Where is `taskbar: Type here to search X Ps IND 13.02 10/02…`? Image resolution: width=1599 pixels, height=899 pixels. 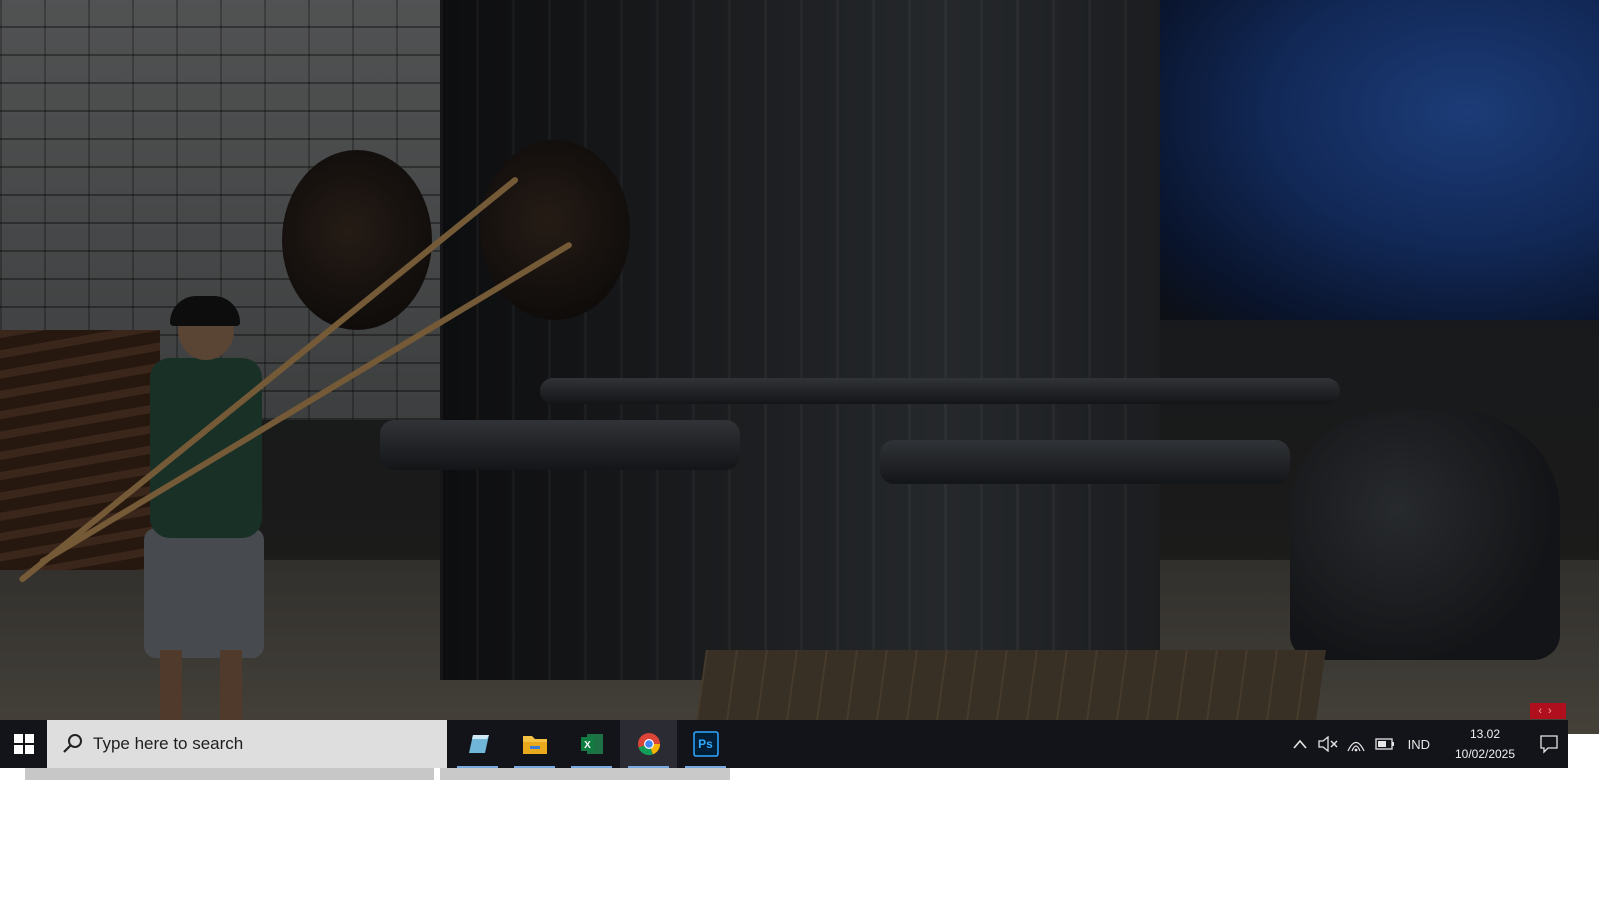
taskbar: Type here to search X Ps IND 13.02 10/02… is located at coordinates (784, 744).